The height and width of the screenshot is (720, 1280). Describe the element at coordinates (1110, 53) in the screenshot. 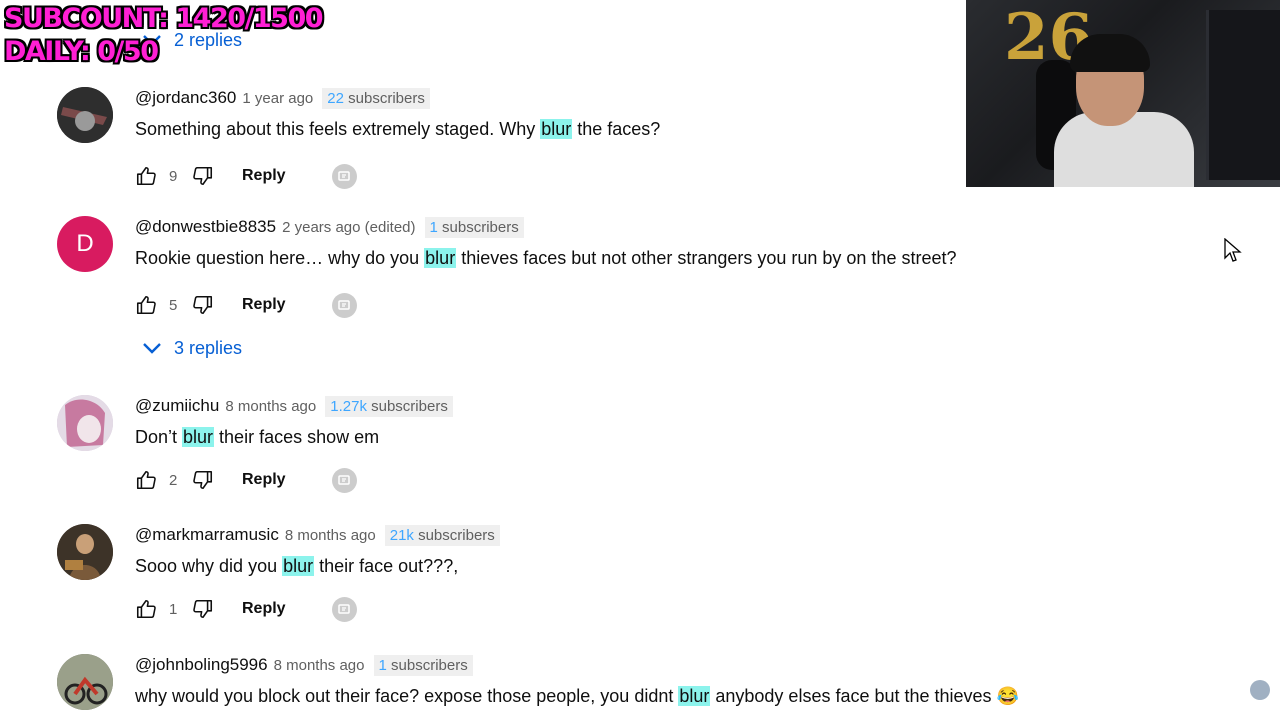

I see `streamer-hair` at that location.